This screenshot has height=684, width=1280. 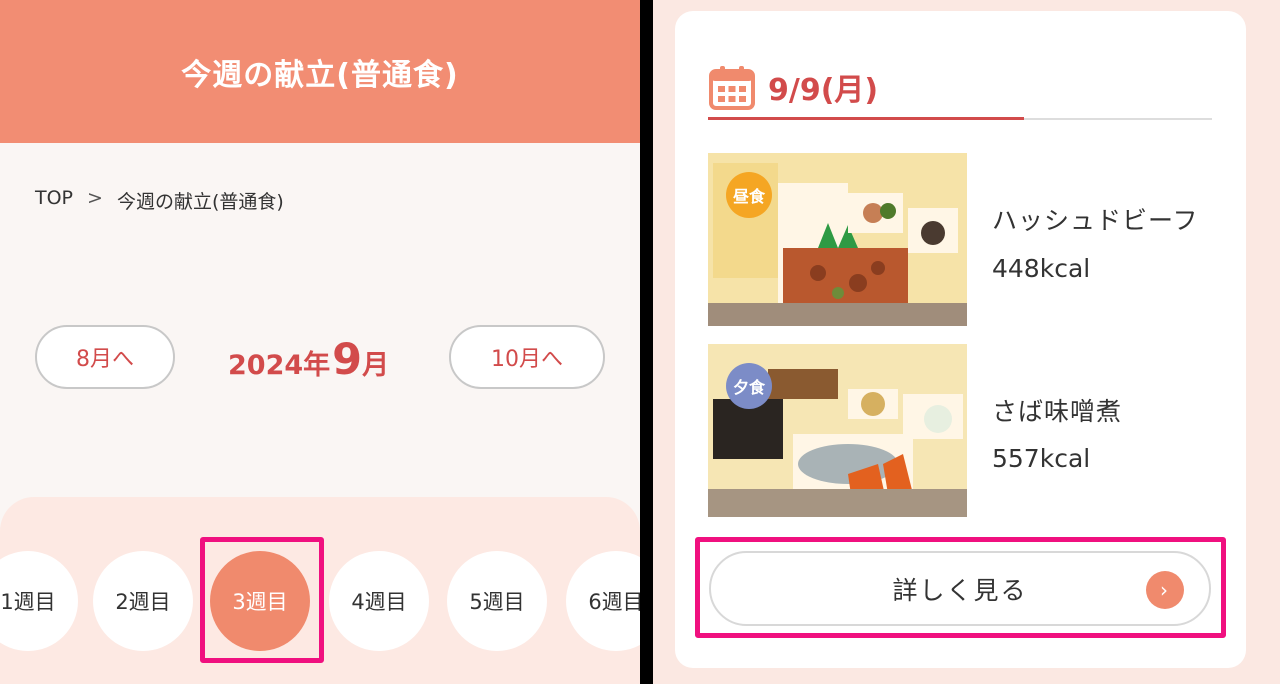 What do you see at coordinates (54, 200) in the screenshot?
I see `breadcrumb-top-link: TOP` at bounding box center [54, 200].